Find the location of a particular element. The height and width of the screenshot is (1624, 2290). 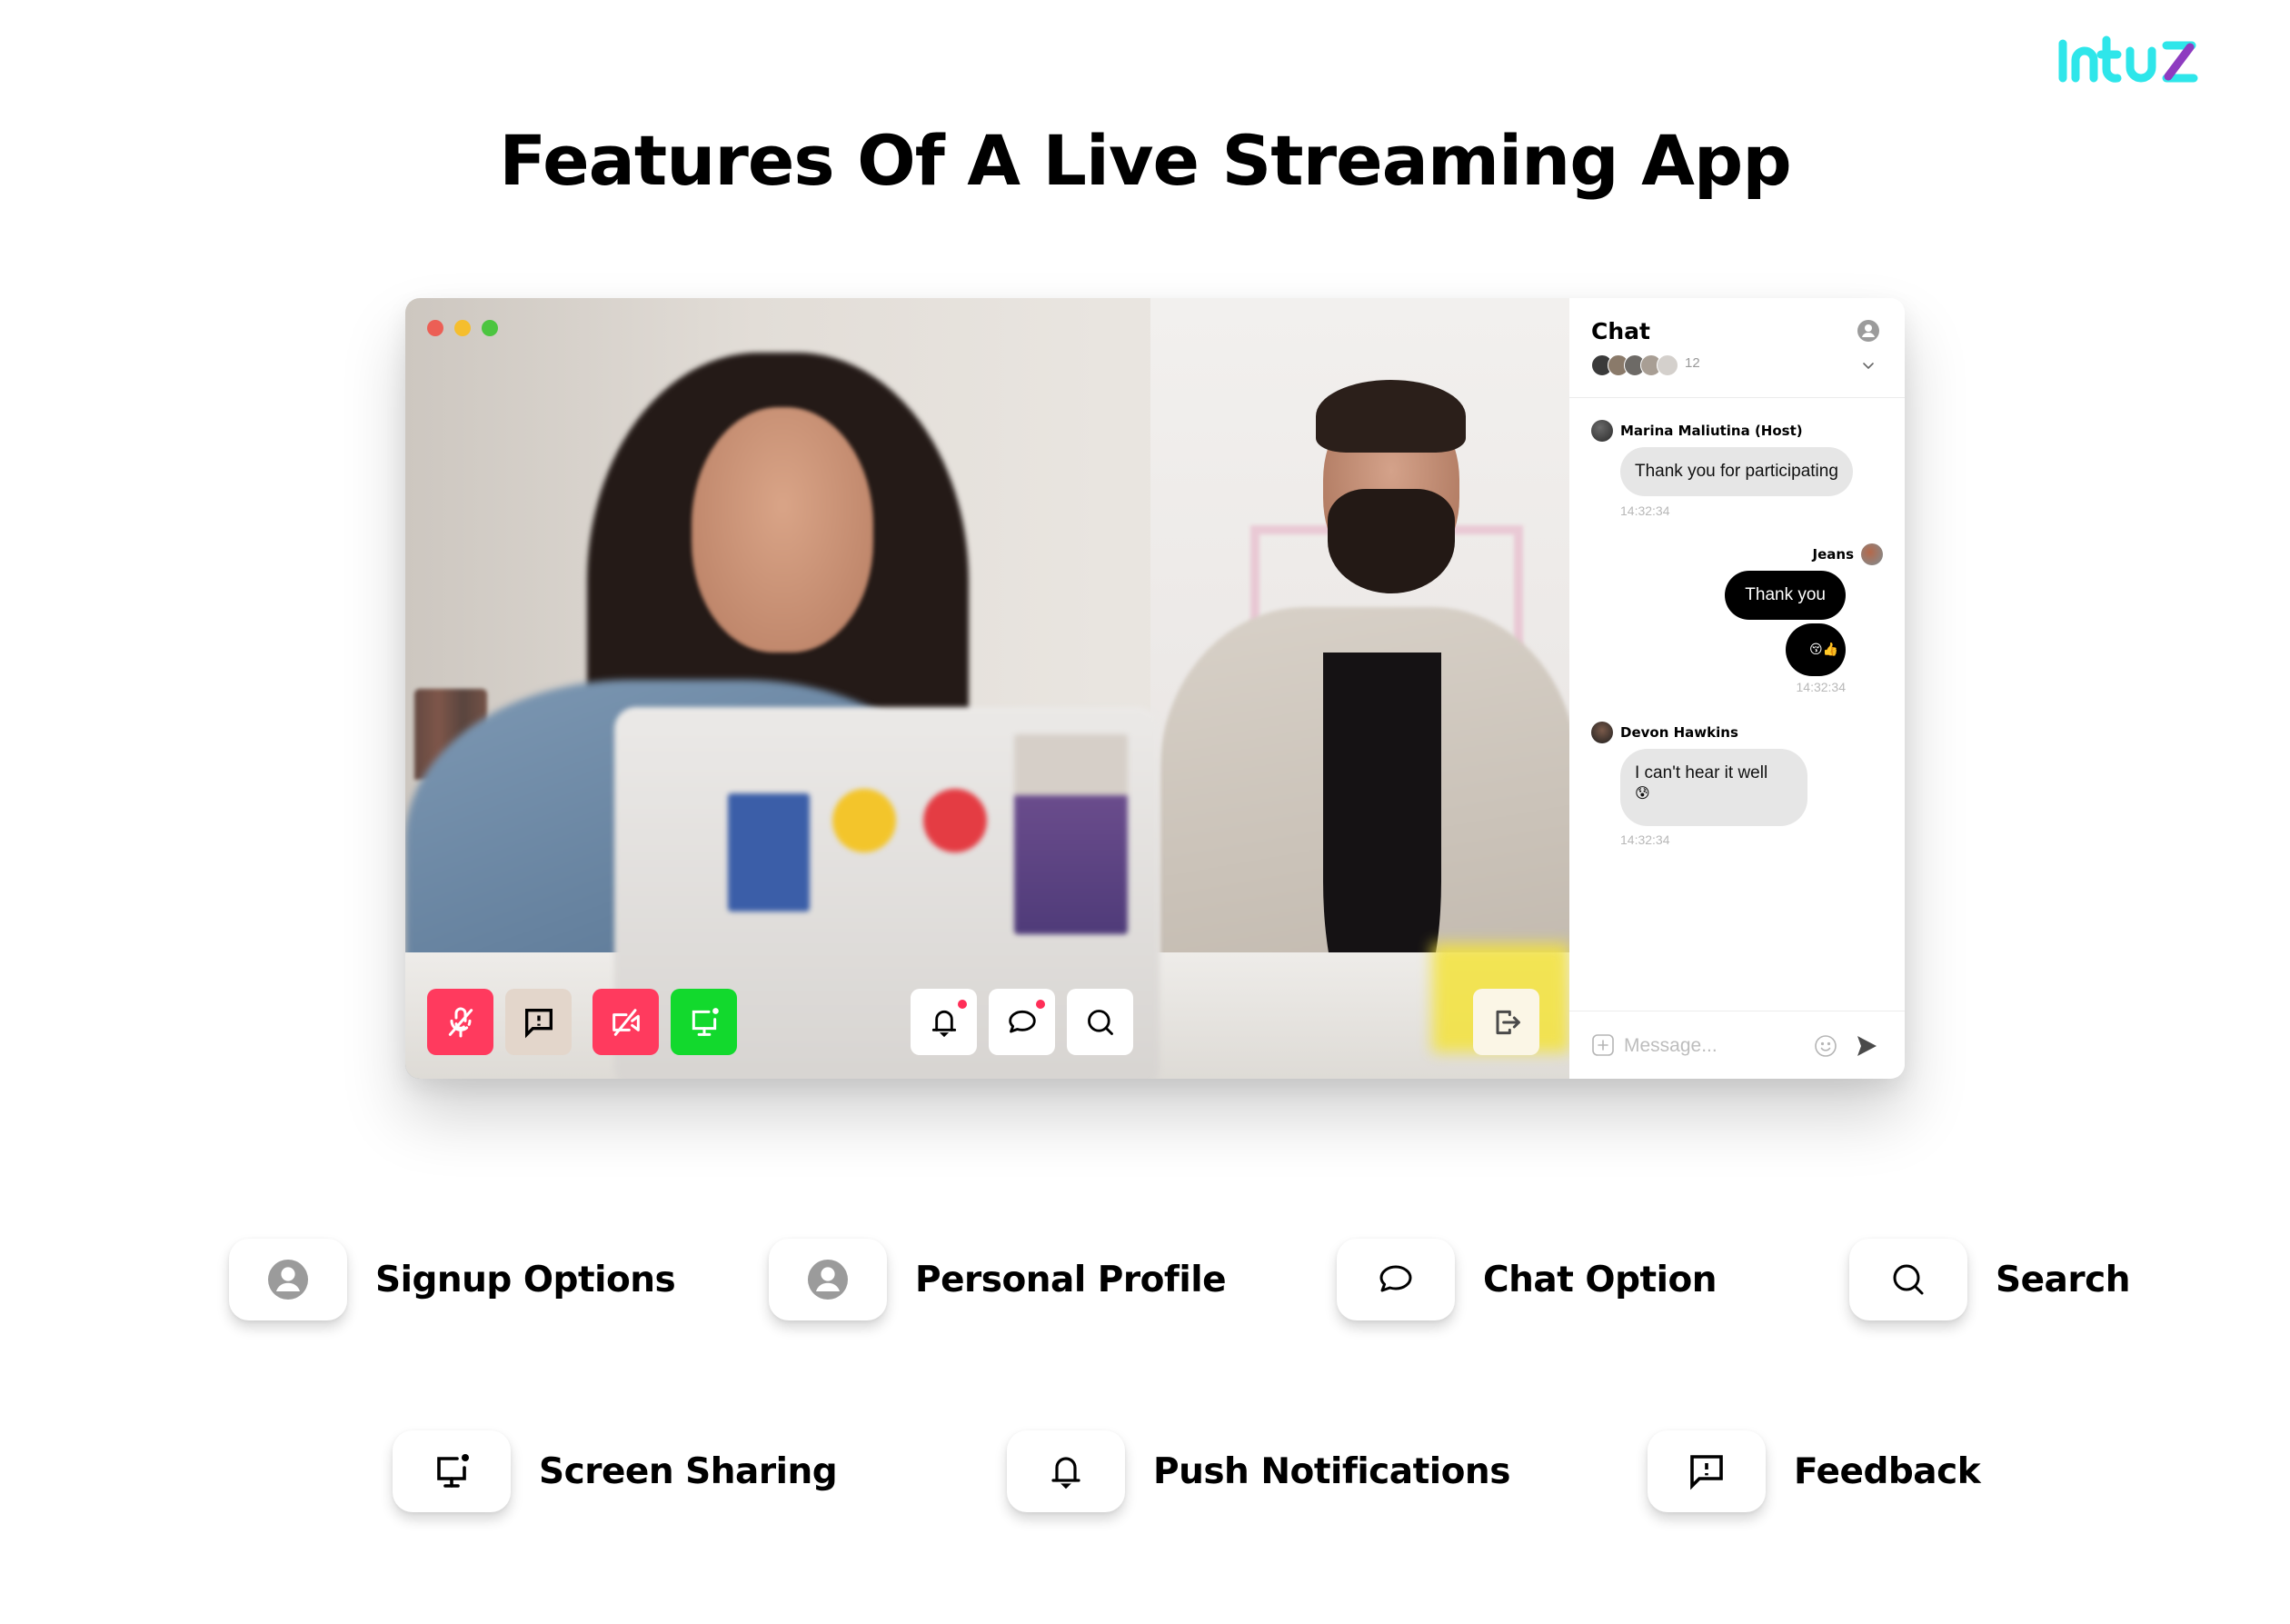

feature-search: Search is located at coordinates (1989, 1279).